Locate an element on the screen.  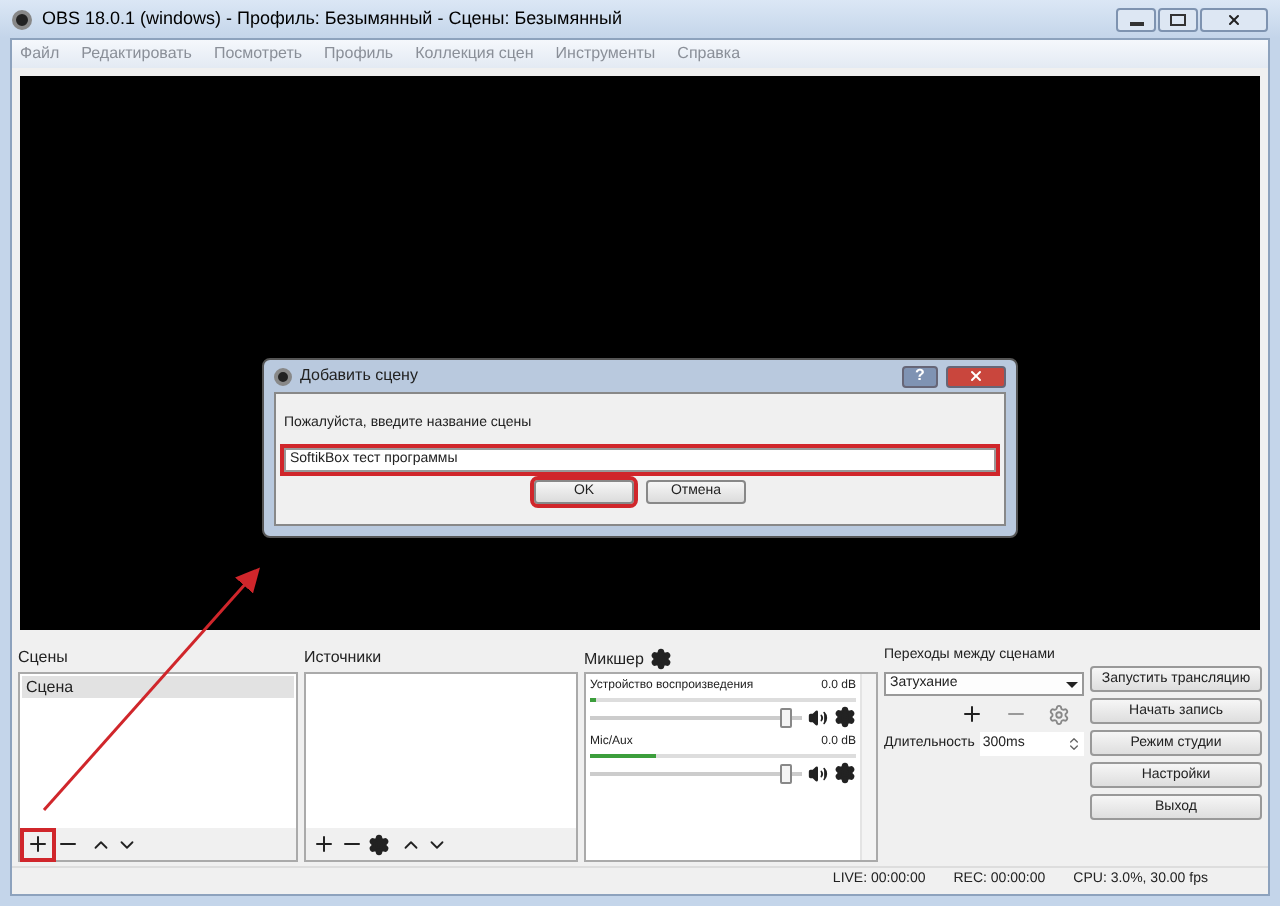
maximize-button is located at coordinates (1178, 19).